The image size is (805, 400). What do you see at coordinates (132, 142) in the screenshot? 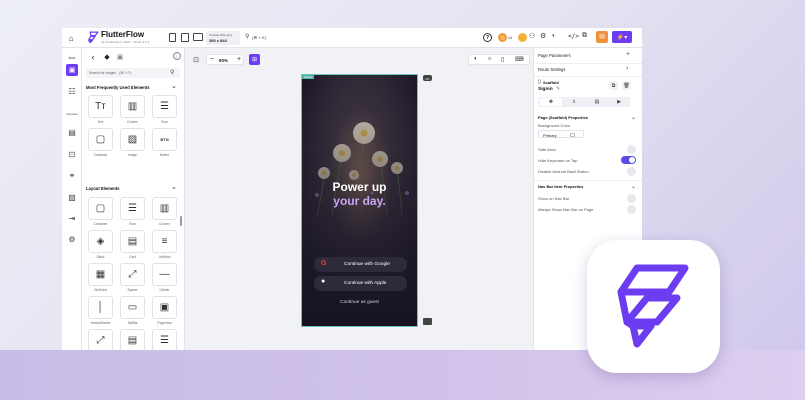
I see `widget-tile: ▨ Image` at bounding box center [132, 142].